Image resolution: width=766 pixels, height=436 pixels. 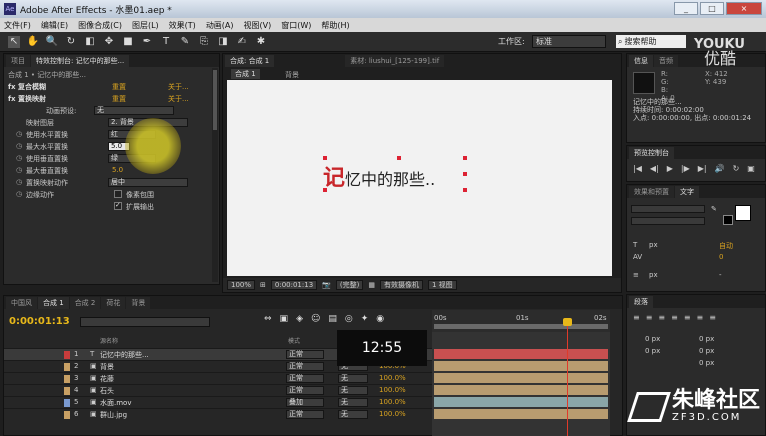 I want to click on tab-project: 项目, so click(x=18, y=61).